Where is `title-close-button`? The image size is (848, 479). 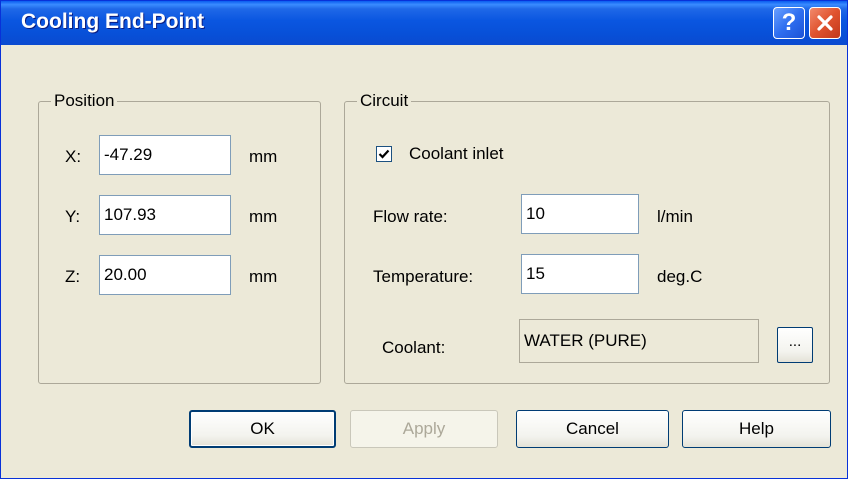
title-close-button is located at coordinates (825, 23).